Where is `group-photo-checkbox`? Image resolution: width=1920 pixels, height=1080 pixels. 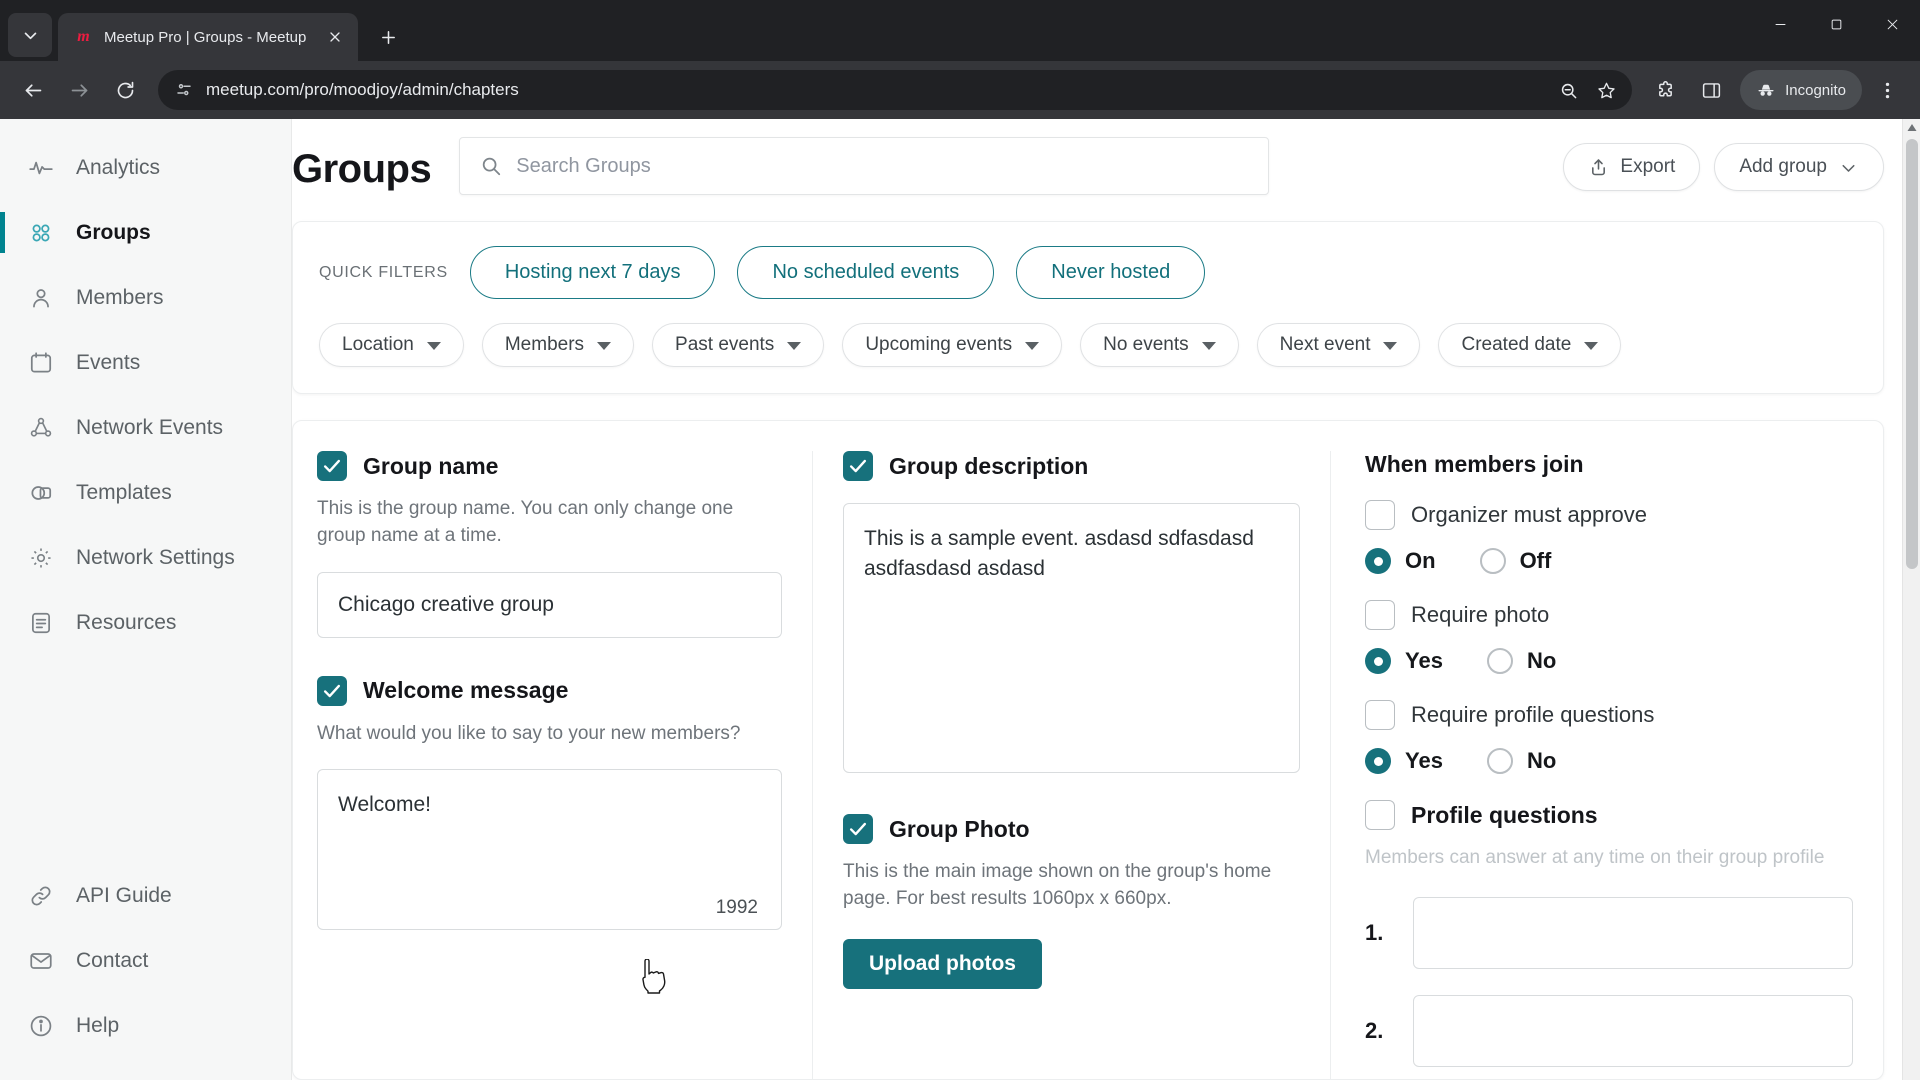 group-photo-checkbox is located at coordinates (858, 829).